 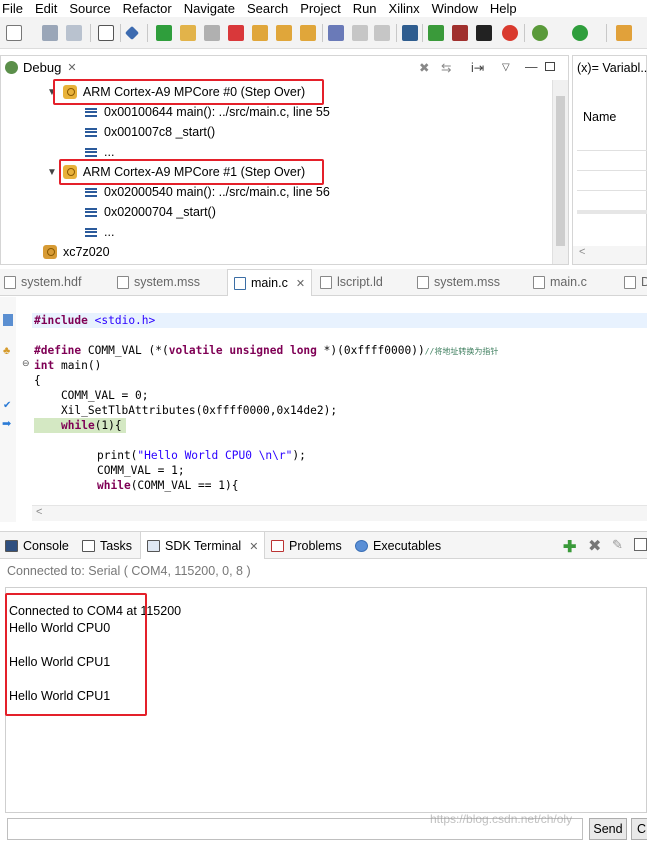 What do you see at coordinates (168, 485) in the screenshot?
I see `code-line: while(COMM_VAL == 1){` at bounding box center [168, 485].